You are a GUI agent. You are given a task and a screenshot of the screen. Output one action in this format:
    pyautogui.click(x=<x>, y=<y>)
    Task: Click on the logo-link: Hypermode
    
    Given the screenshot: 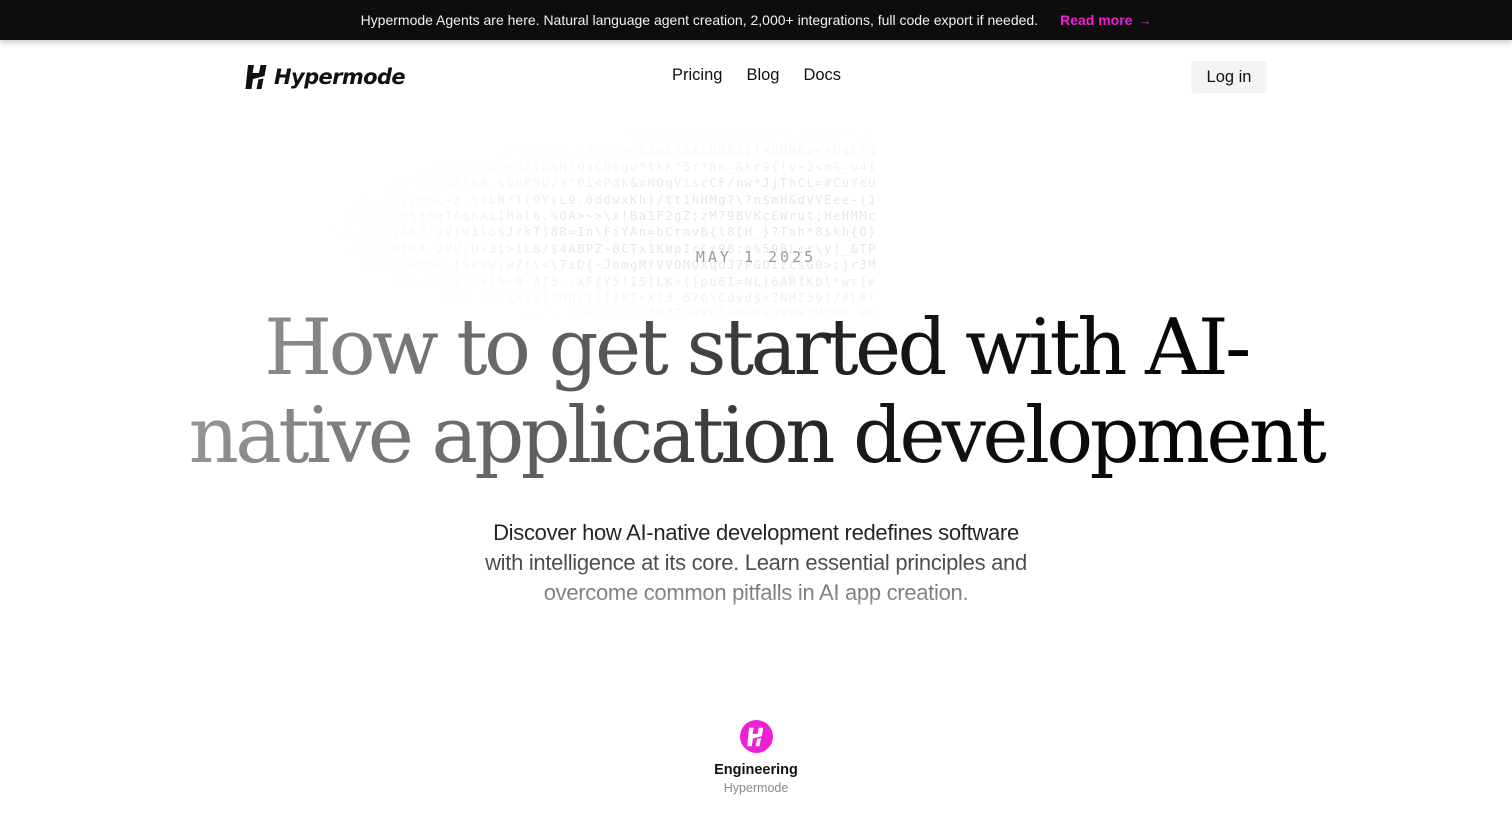 What is the action you would take?
    pyautogui.click(x=325, y=77)
    